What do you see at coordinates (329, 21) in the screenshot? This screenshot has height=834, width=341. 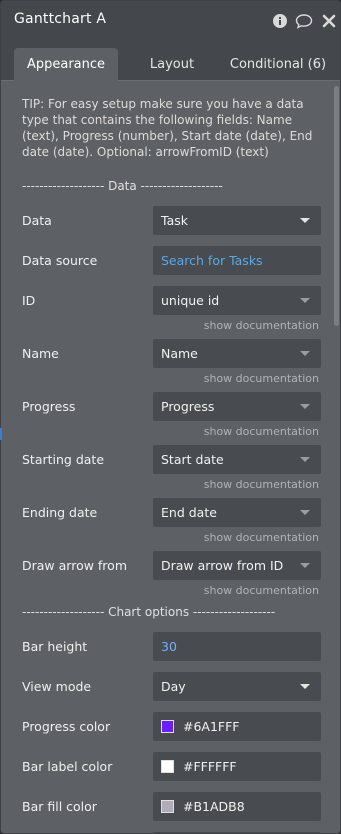 I see `close-icon` at bounding box center [329, 21].